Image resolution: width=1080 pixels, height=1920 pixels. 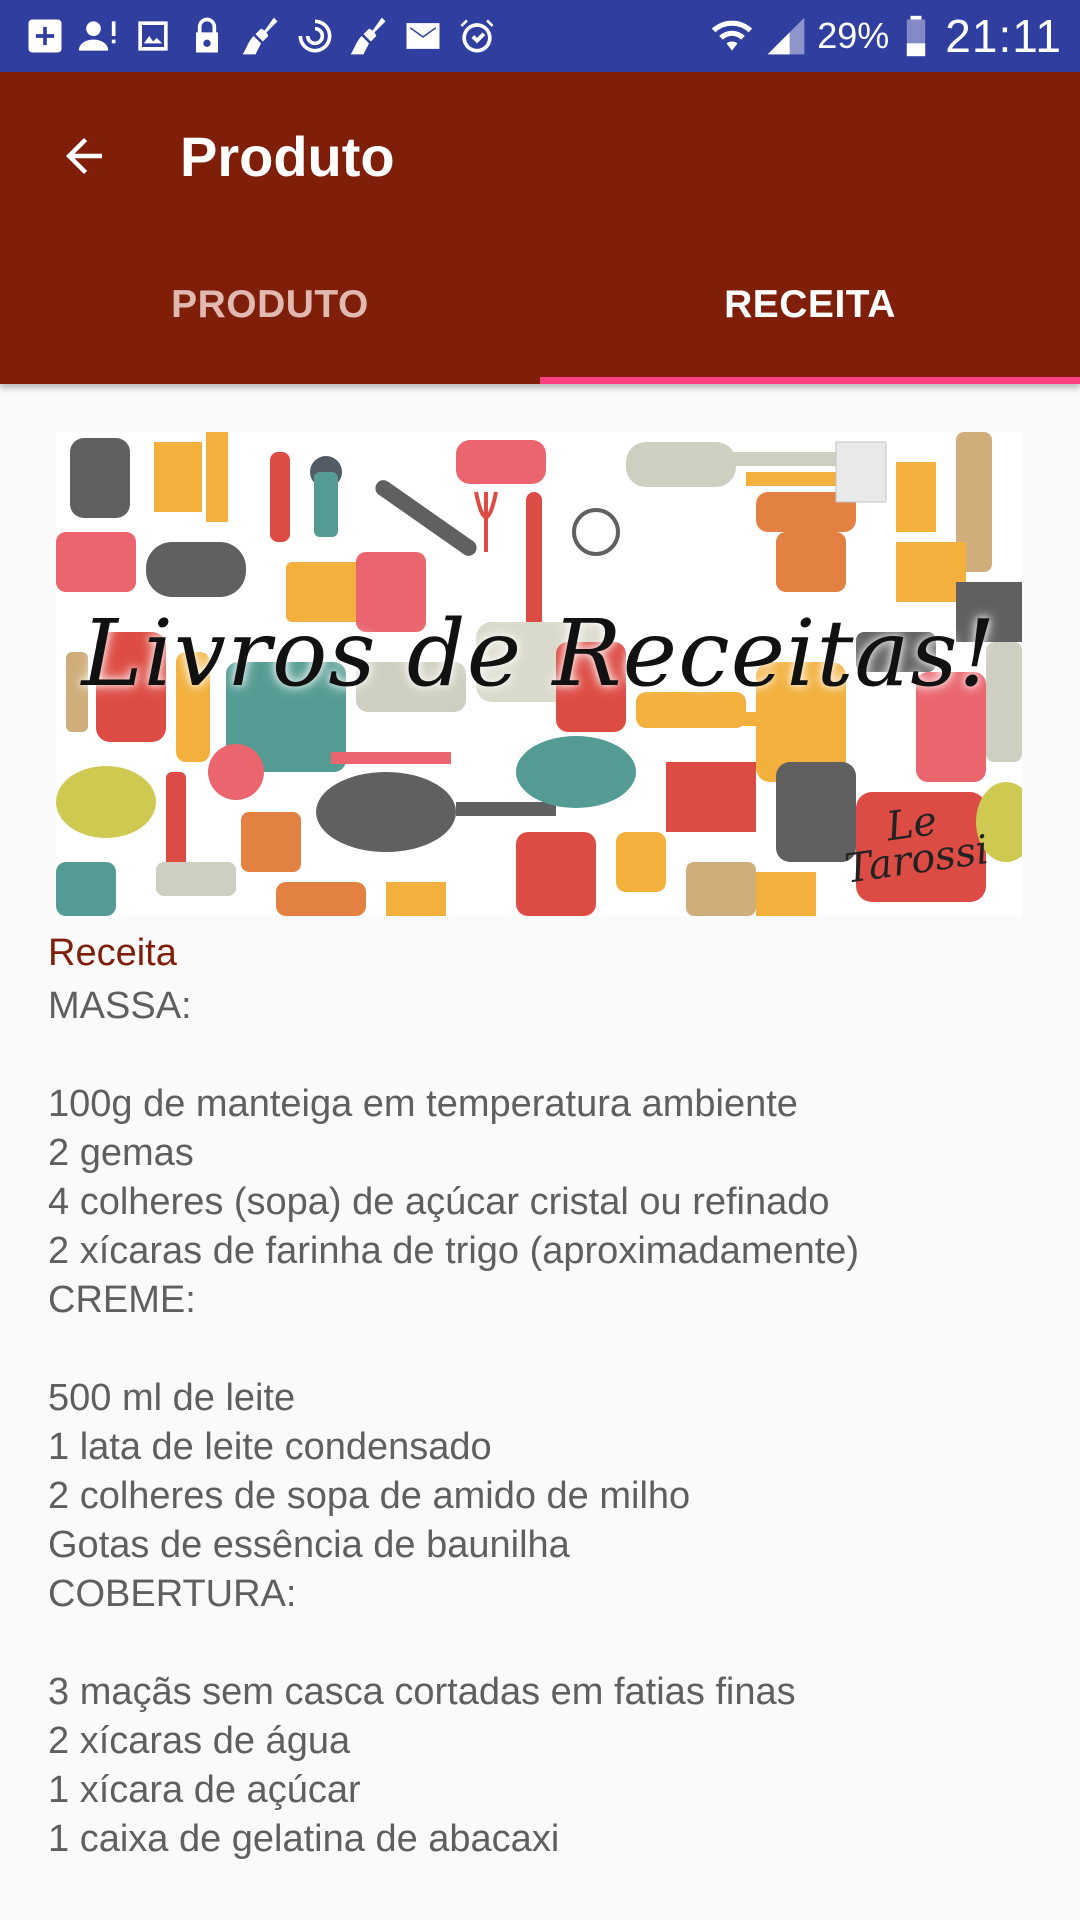 What do you see at coordinates (916, 36) in the screenshot?
I see `battery-icon` at bounding box center [916, 36].